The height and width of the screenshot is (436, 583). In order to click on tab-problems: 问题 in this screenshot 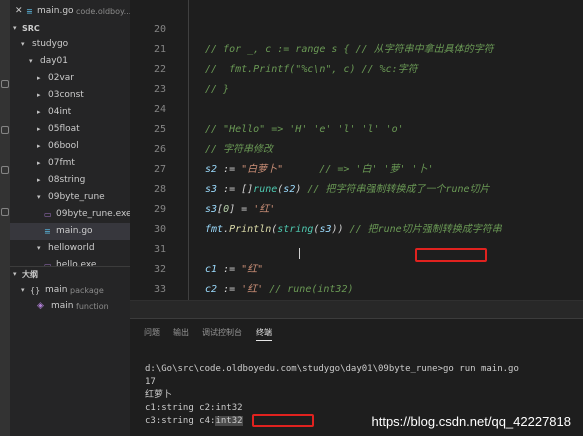, I will do `click(152, 332)`.